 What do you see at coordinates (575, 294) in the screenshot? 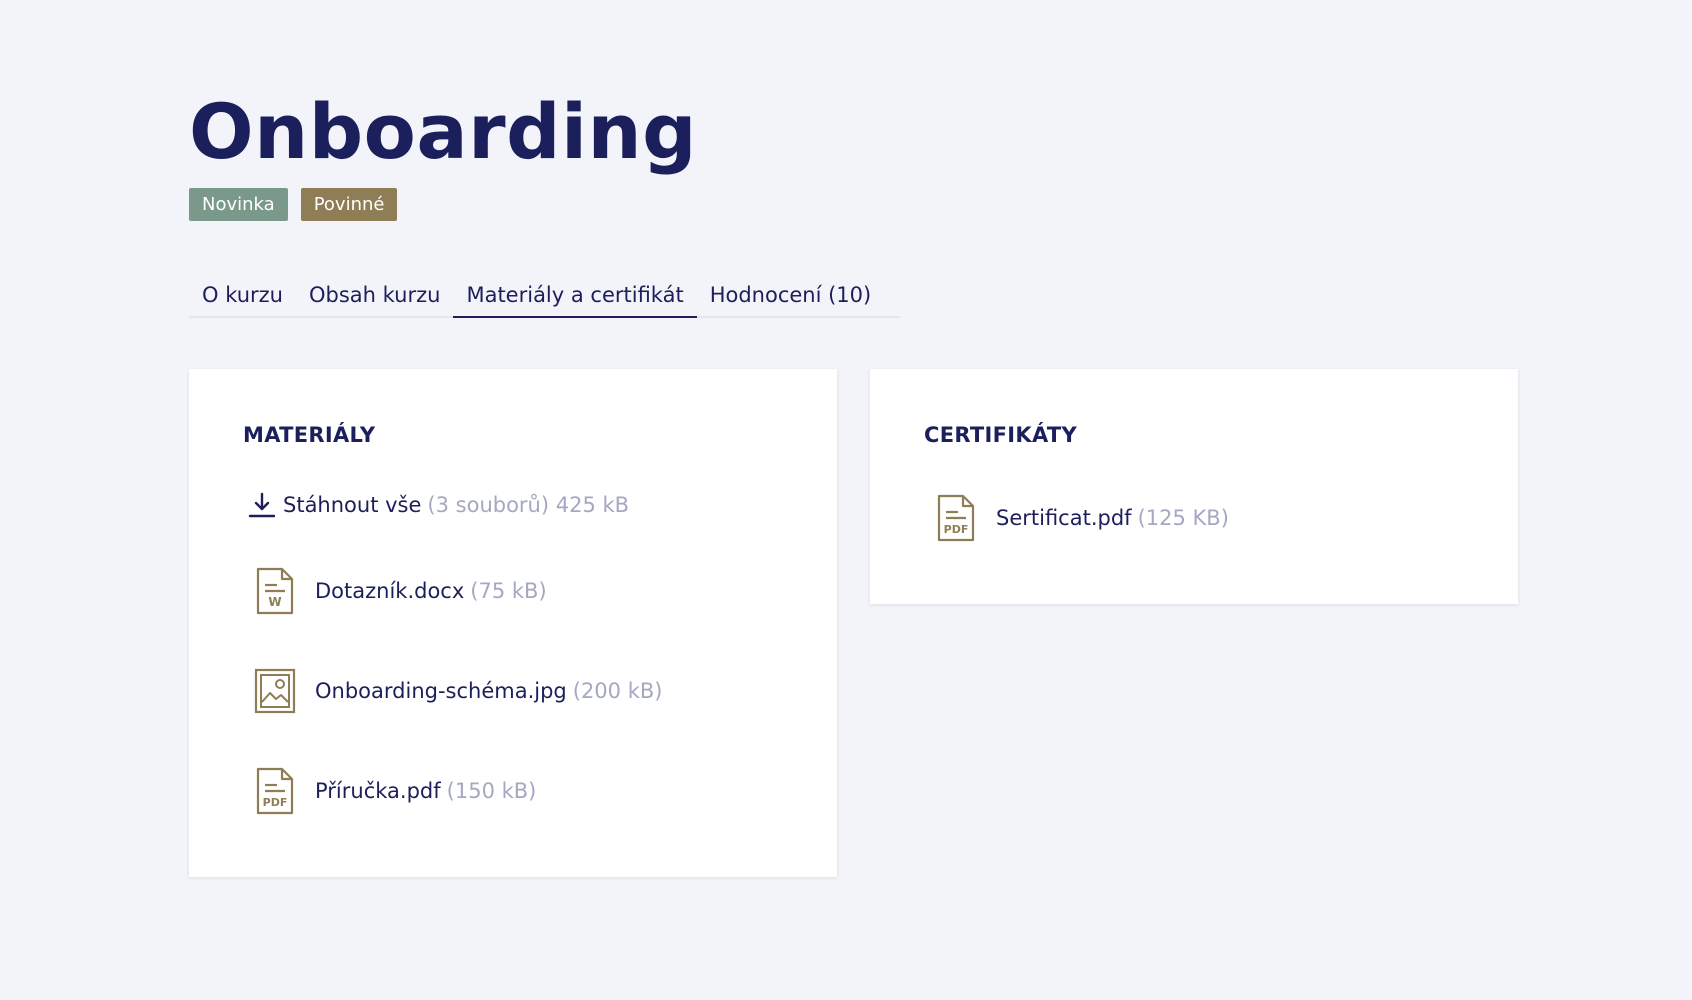
I see `tab-materials-certificate: Materiály a certifikát` at bounding box center [575, 294].